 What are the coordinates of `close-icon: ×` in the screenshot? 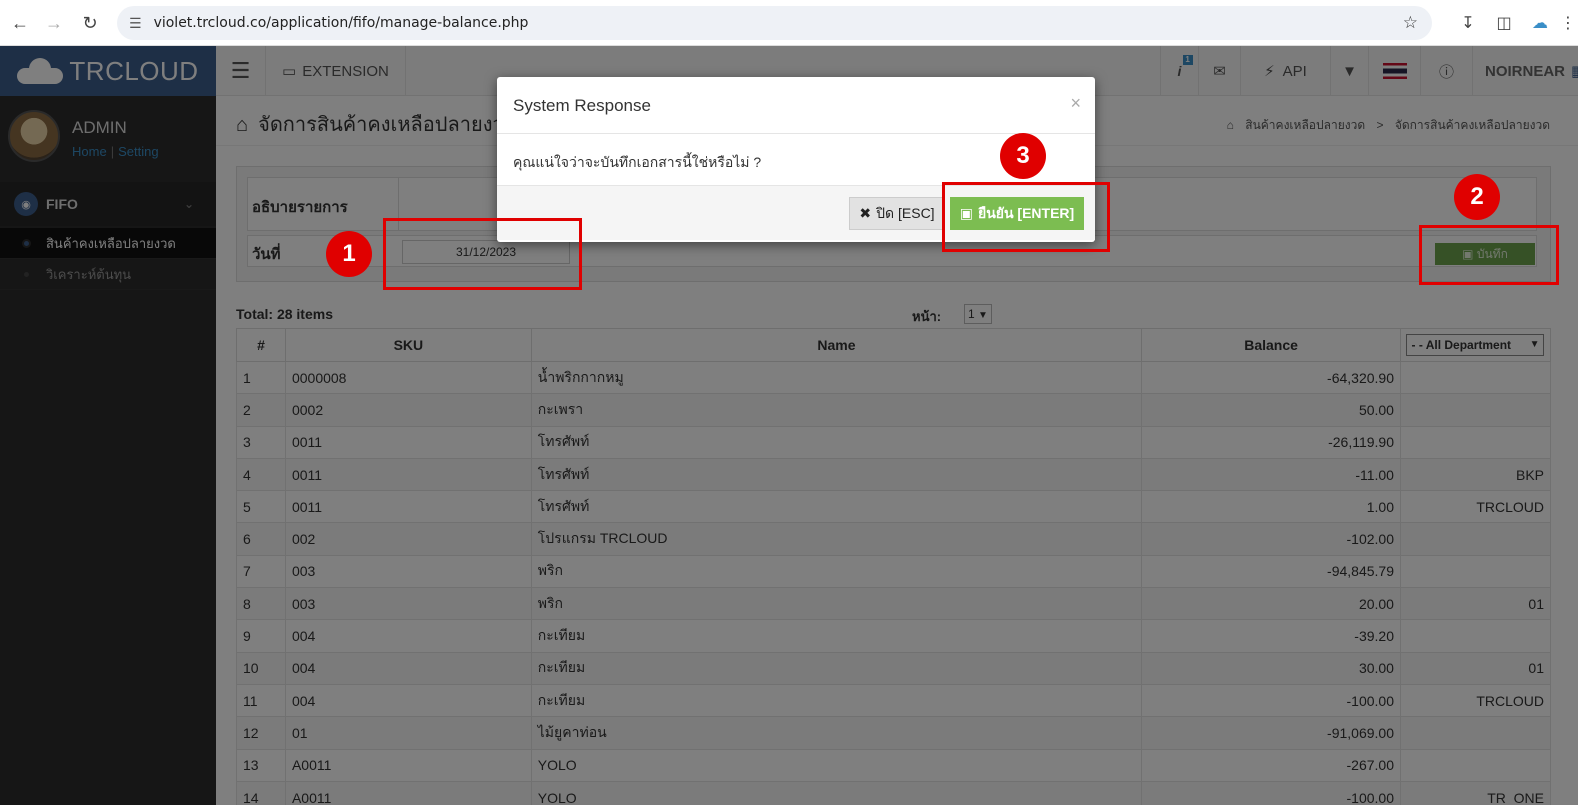 It's located at (1075, 103).